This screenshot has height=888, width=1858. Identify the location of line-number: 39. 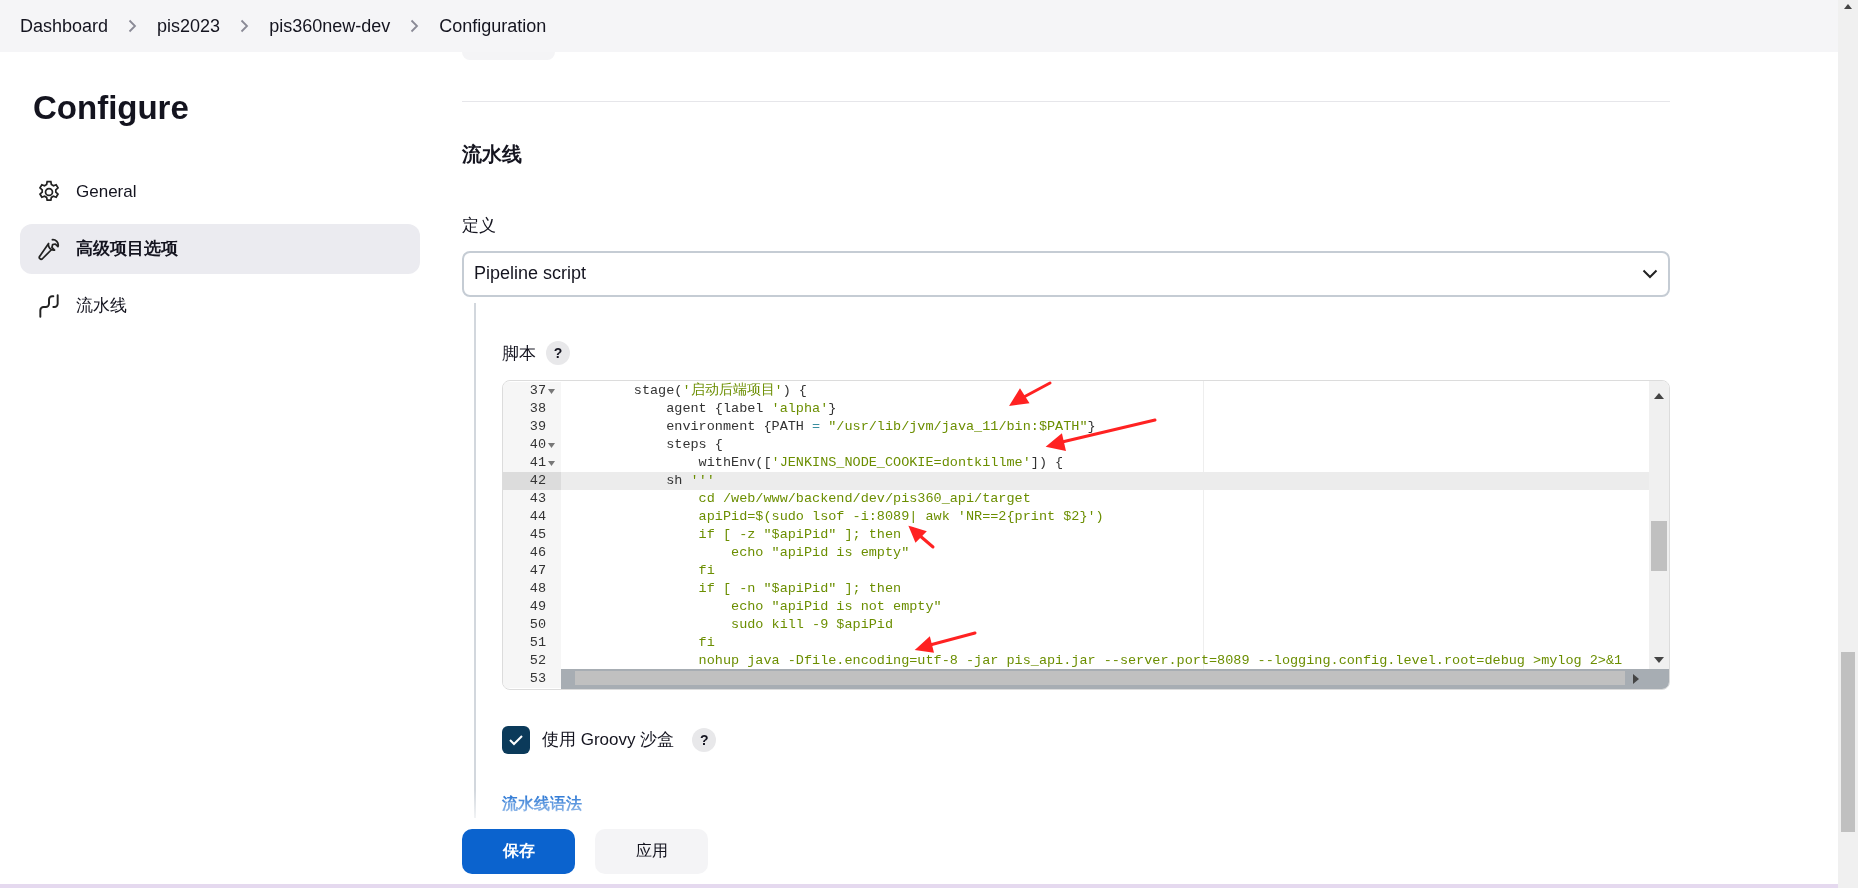
(532, 427).